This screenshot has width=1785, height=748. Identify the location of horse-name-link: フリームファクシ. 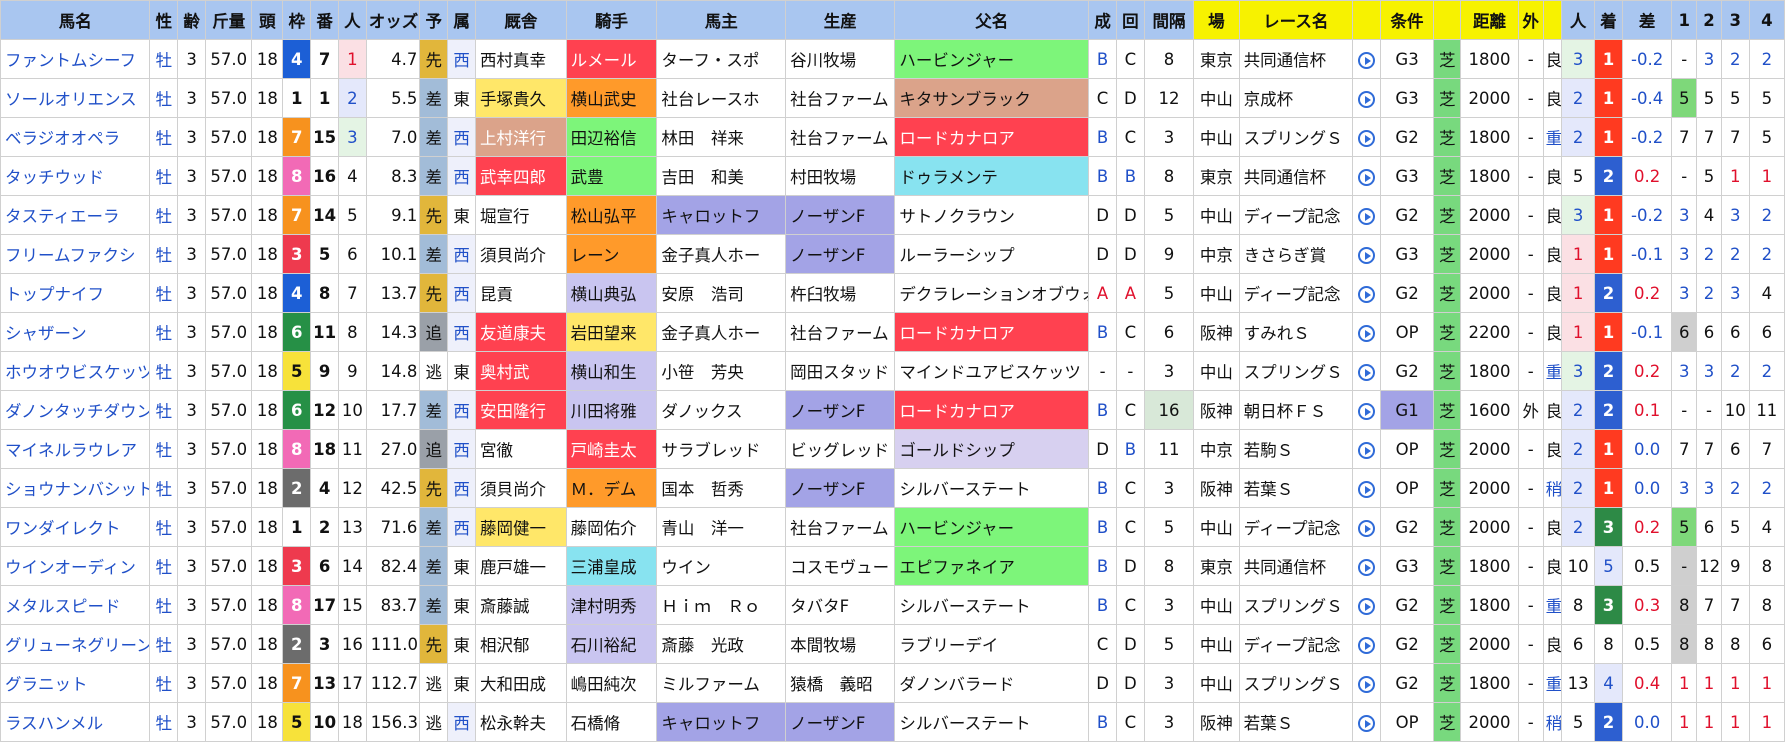
(75, 254).